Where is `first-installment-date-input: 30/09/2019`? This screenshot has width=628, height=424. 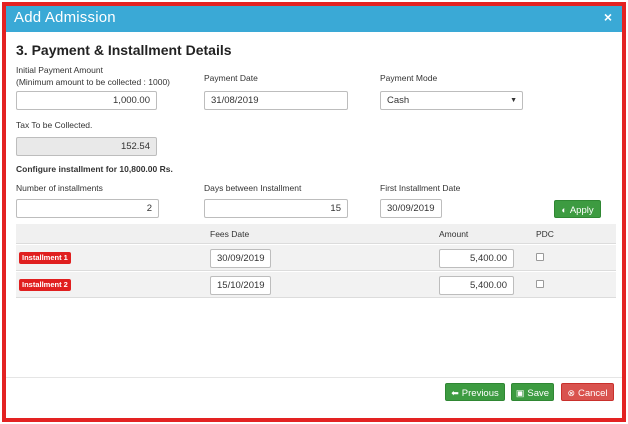 first-installment-date-input: 30/09/2019 is located at coordinates (411, 208).